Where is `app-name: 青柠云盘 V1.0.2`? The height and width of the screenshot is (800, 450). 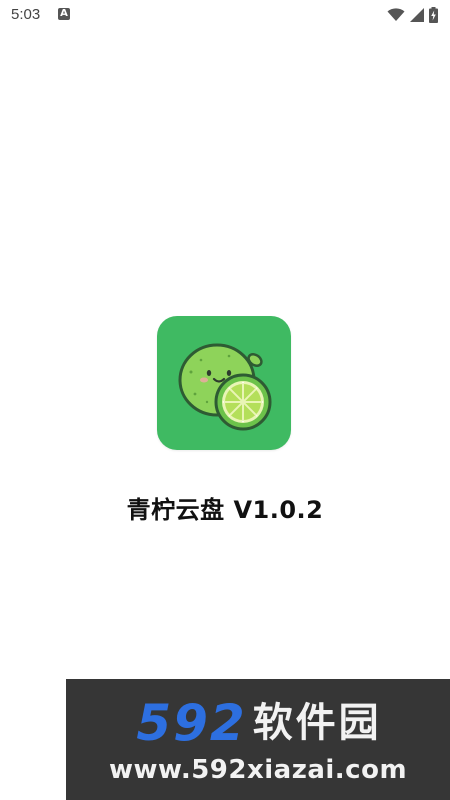
app-name: 青柠云盘 V1.0.2 is located at coordinates (225, 510).